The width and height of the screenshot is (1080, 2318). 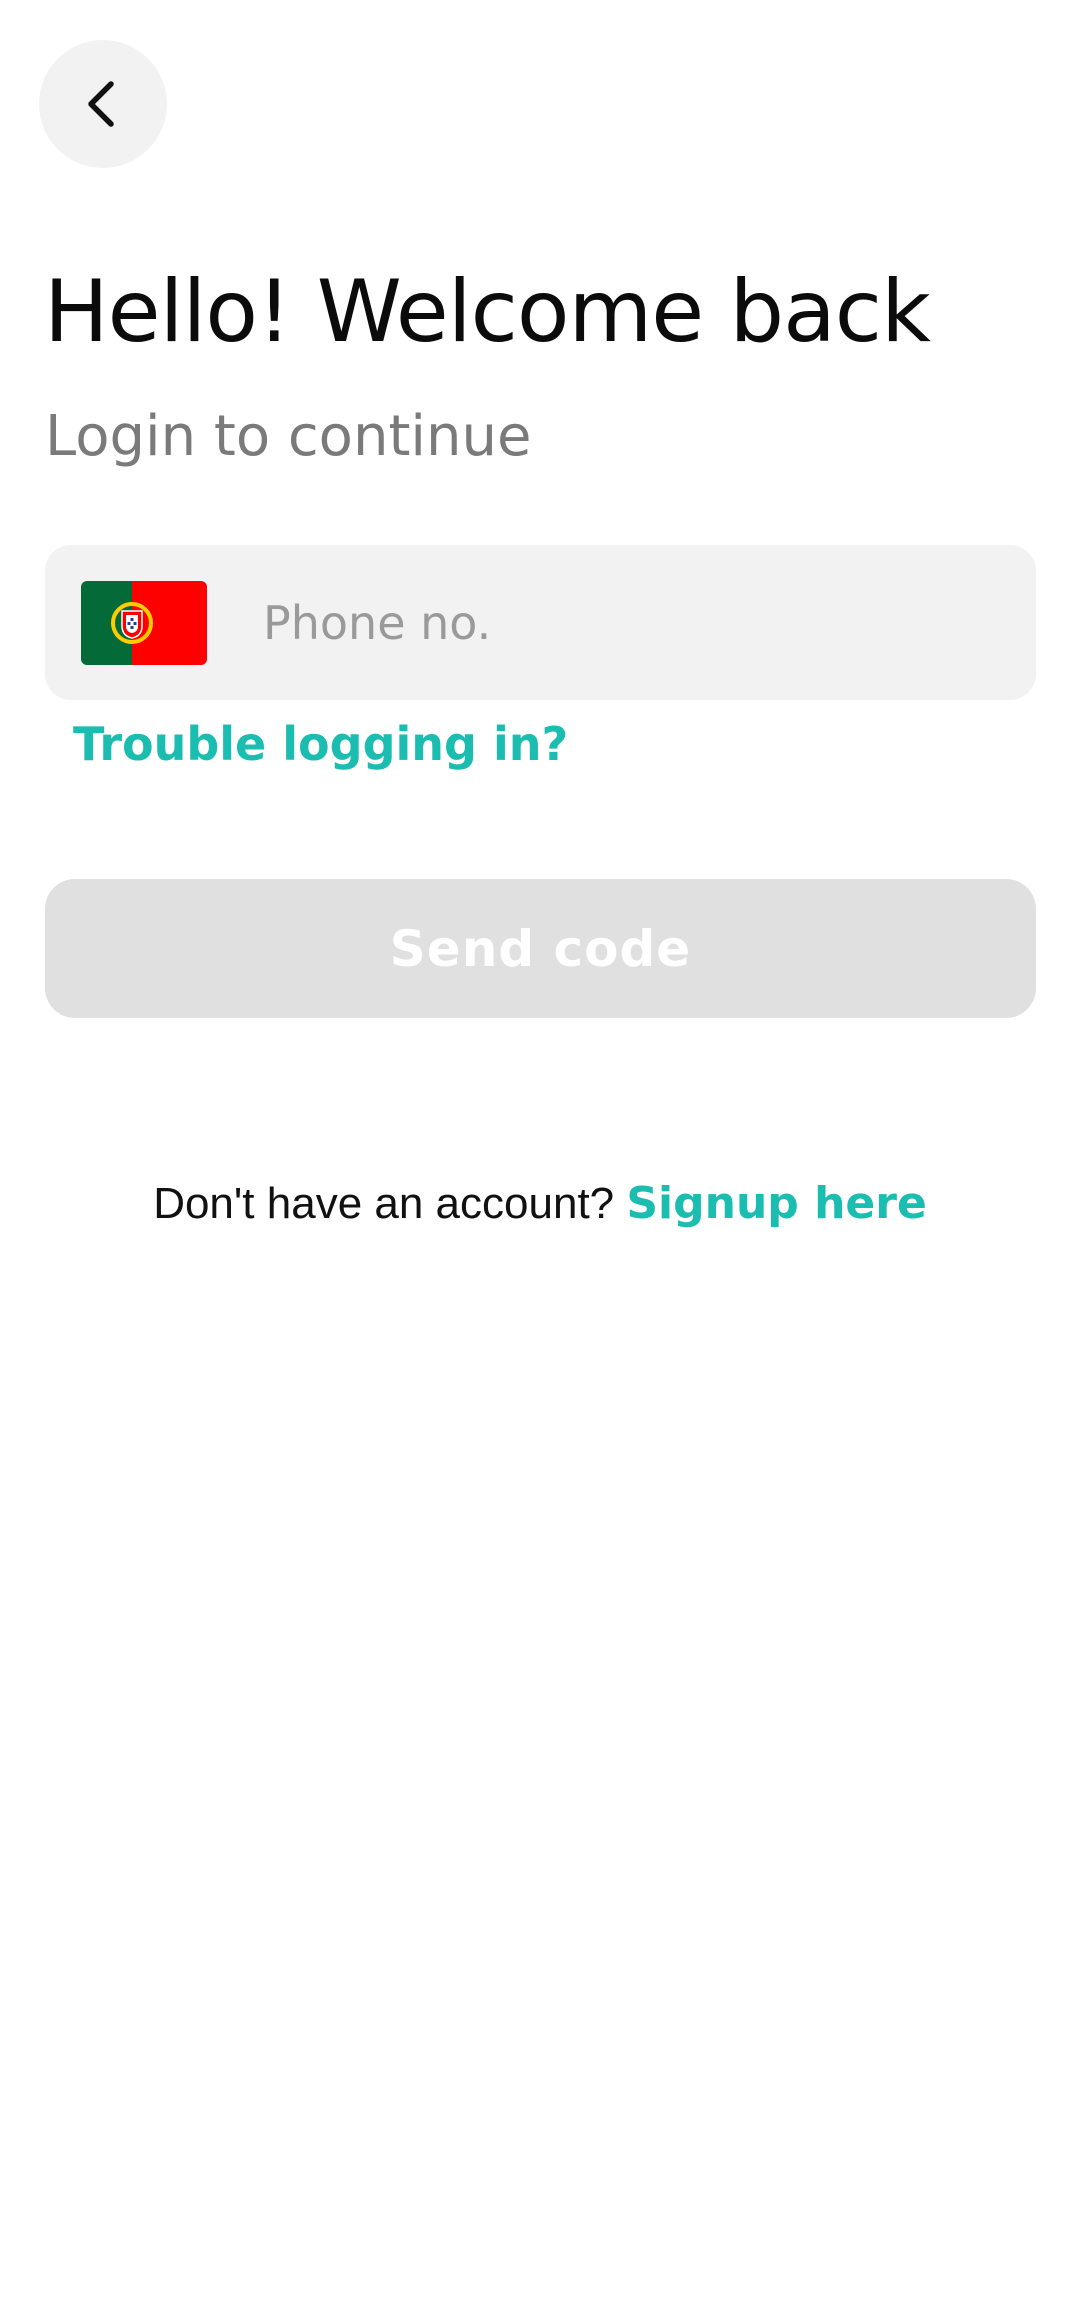 I want to click on signup-link: Signup here, so click(x=776, y=1203).